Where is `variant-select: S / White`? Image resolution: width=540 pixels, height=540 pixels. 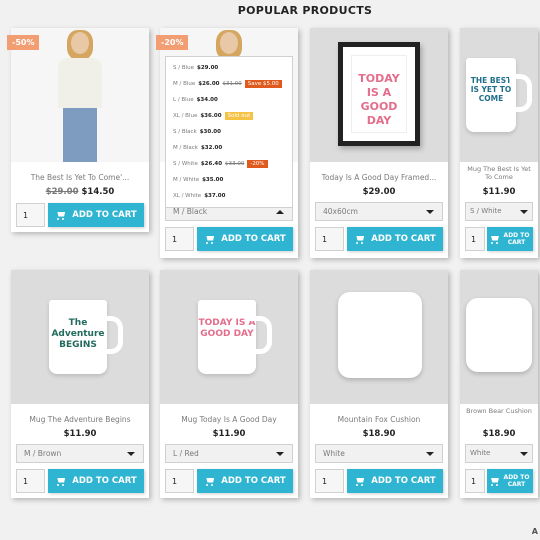 variant-select: S / White is located at coordinates (499, 211).